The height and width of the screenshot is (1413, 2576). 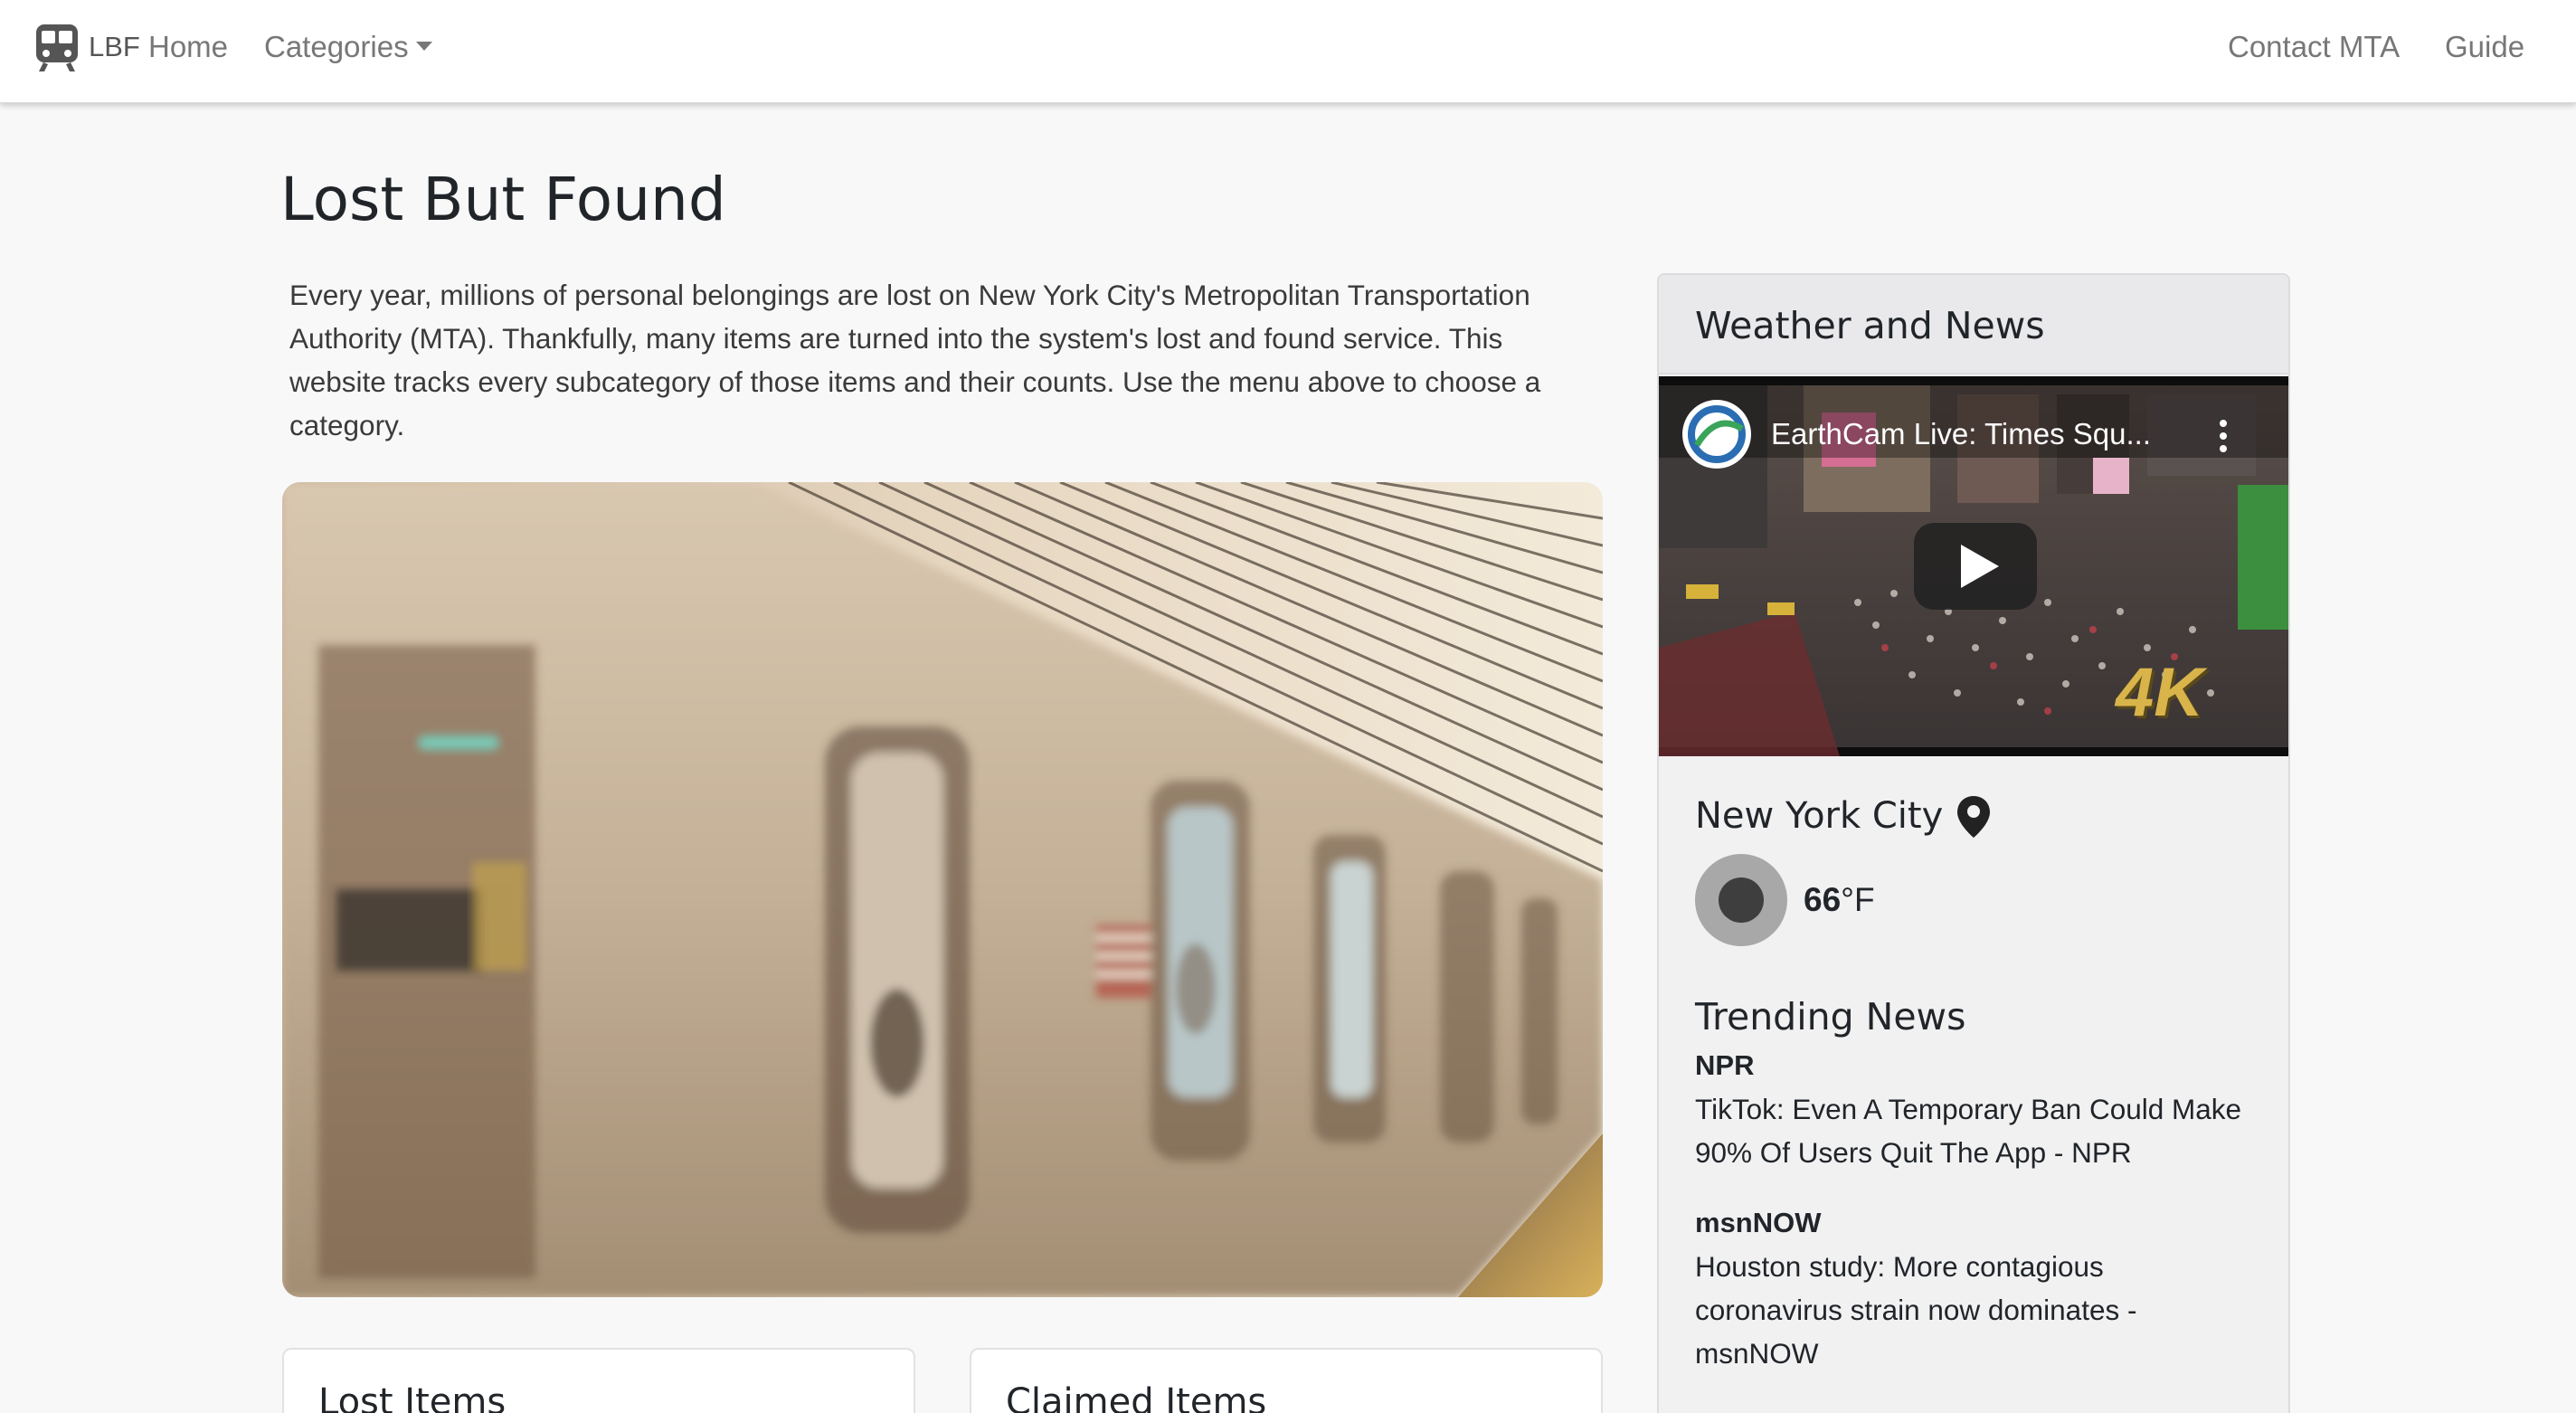 I want to click on weather-news-header: Weather and News, so click(x=1973, y=325).